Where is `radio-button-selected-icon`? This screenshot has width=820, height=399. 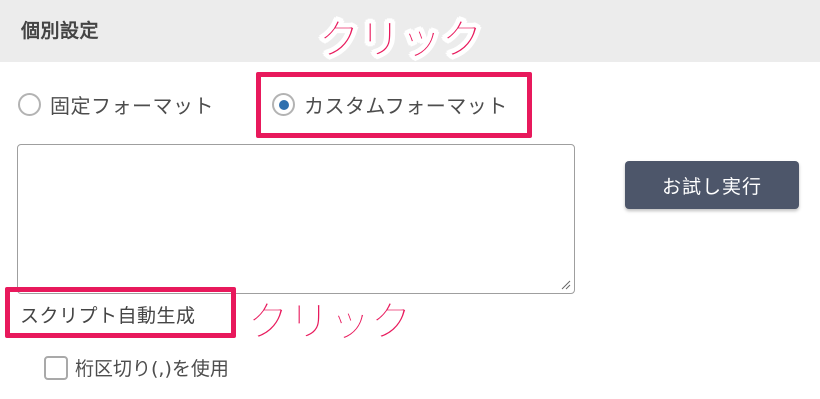
radio-button-selected-icon is located at coordinates (283, 104).